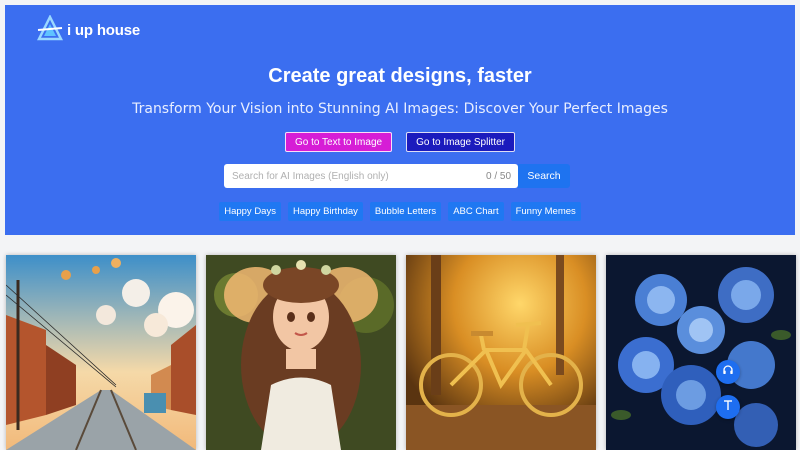 The image size is (800, 450). What do you see at coordinates (400, 76) in the screenshot?
I see `page-title: Create great designs, faster` at bounding box center [400, 76].